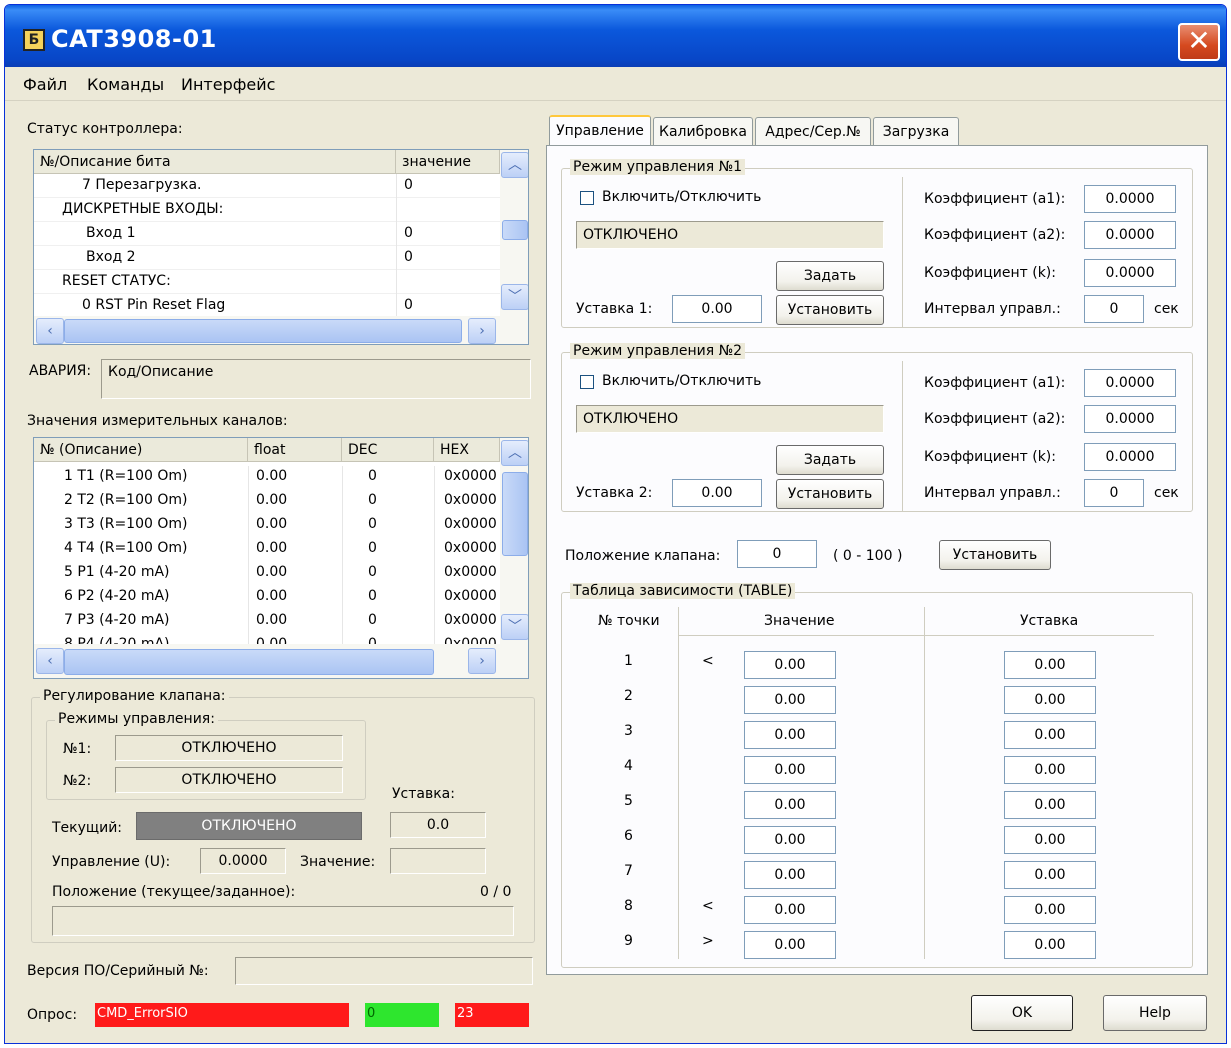 The width and height of the screenshot is (1231, 1048). Describe the element at coordinates (587, 198) in the screenshot. I see `mode1-enable-checkbox` at that location.